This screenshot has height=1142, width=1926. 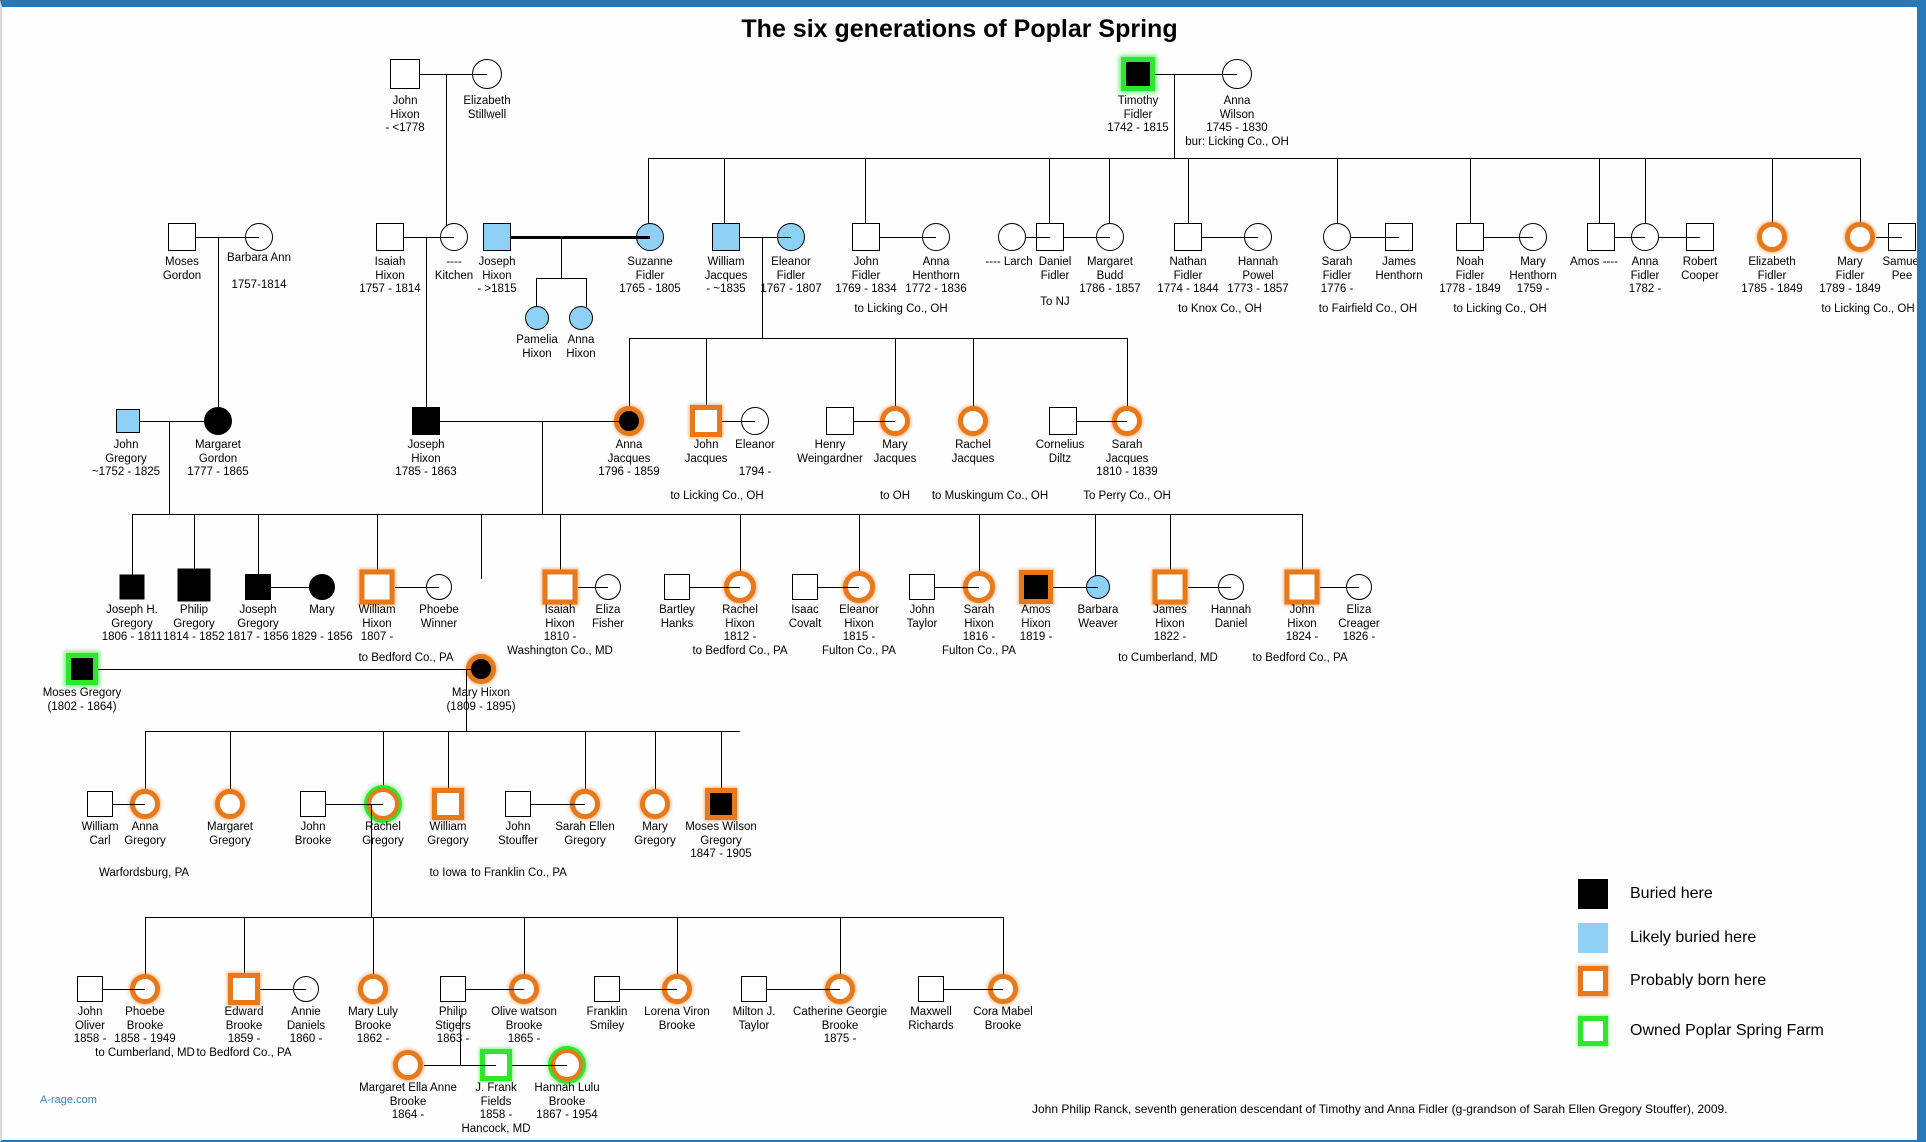 What do you see at coordinates (1850, 275) in the screenshot?
I see `person-label-mary-fidler: Mary Fidler 1789 - 1849` at bounding box center [1850, 275].